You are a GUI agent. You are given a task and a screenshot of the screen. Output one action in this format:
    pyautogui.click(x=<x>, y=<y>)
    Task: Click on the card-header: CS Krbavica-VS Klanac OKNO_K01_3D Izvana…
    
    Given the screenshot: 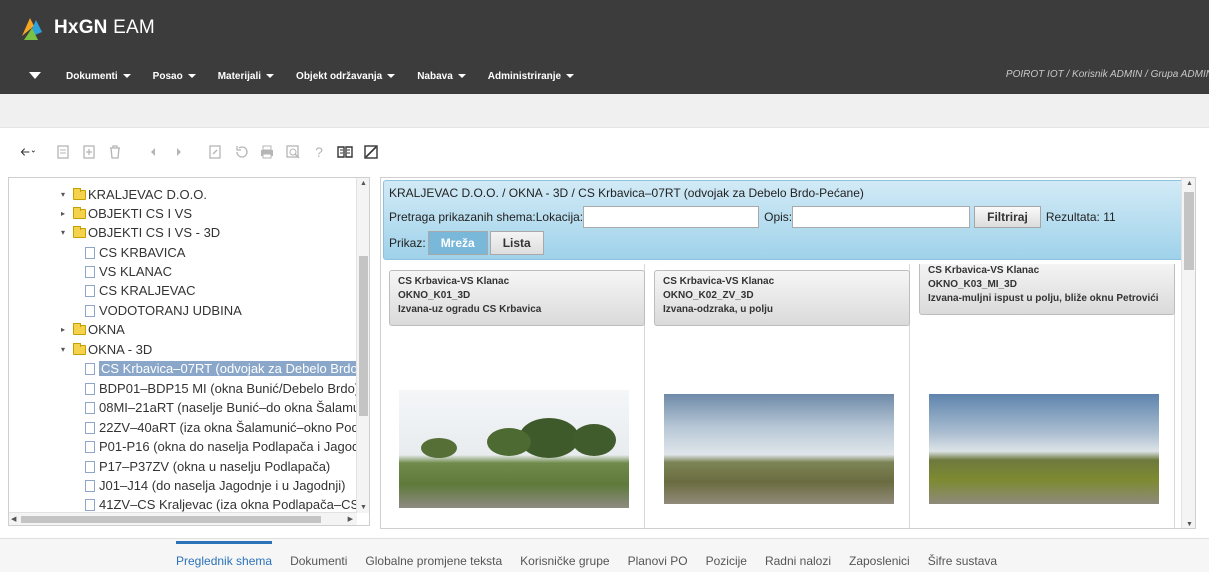 What is the action you would take?
    pyautogui.click(x=517, y=298)
    